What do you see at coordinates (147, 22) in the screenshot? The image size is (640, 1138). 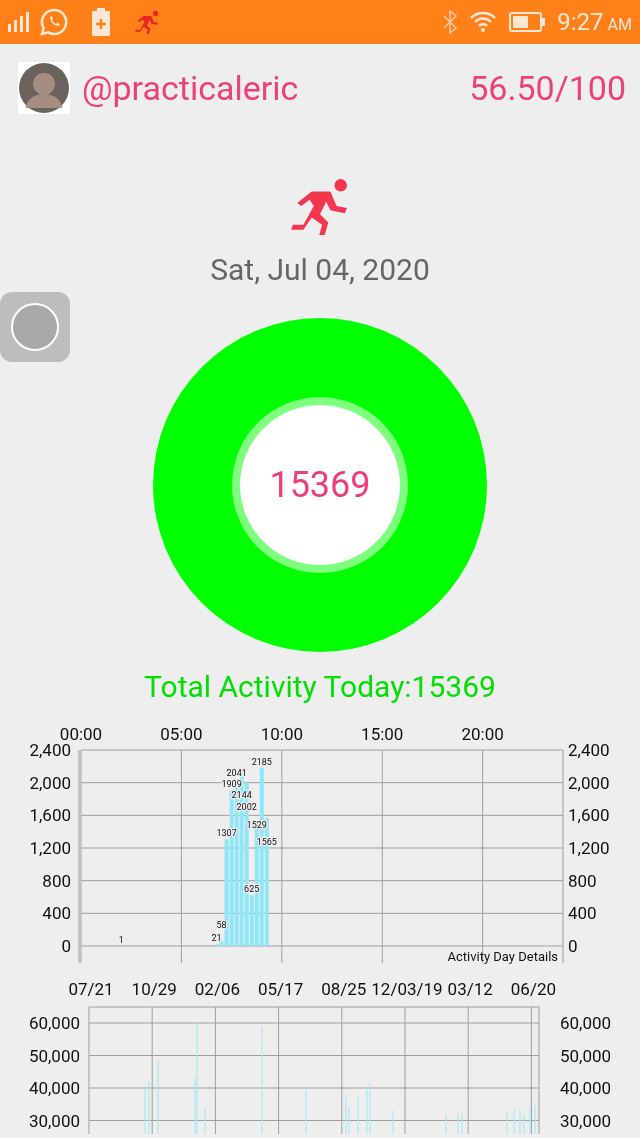 I see `runner-icon` at bounding box center [147, 22].